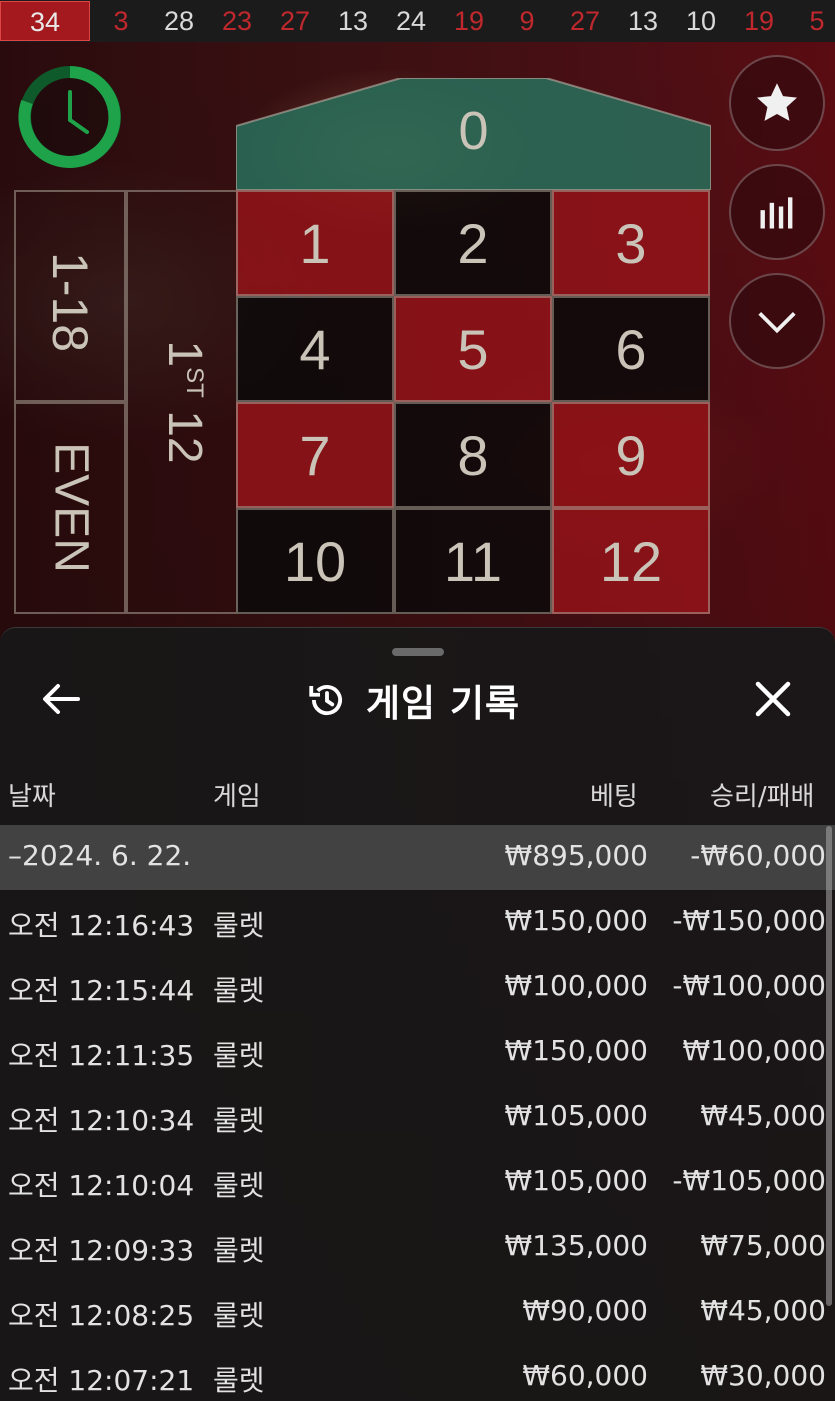 The image size is (835, 1401). Describe the element at coordinates (315, 561) in the screenshot. I see `number-cell-10: 10` at that location.